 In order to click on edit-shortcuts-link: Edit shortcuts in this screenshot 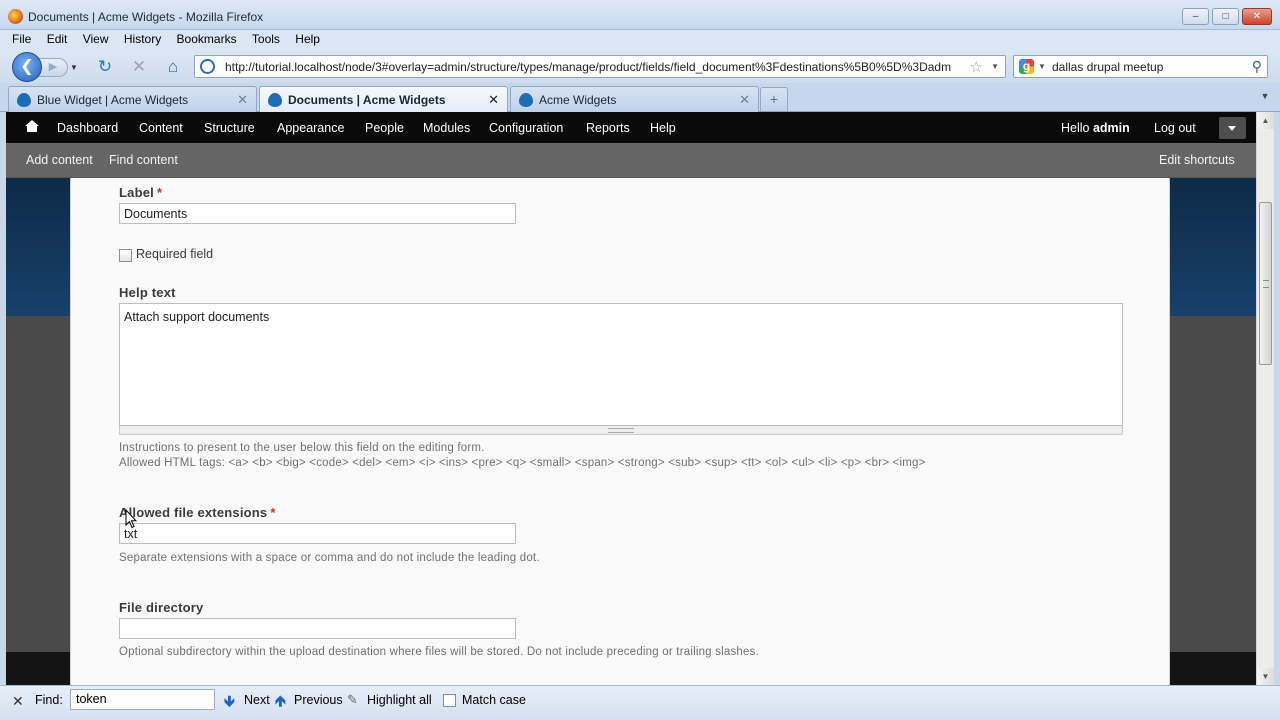, I will do `click(1197, 160)`.